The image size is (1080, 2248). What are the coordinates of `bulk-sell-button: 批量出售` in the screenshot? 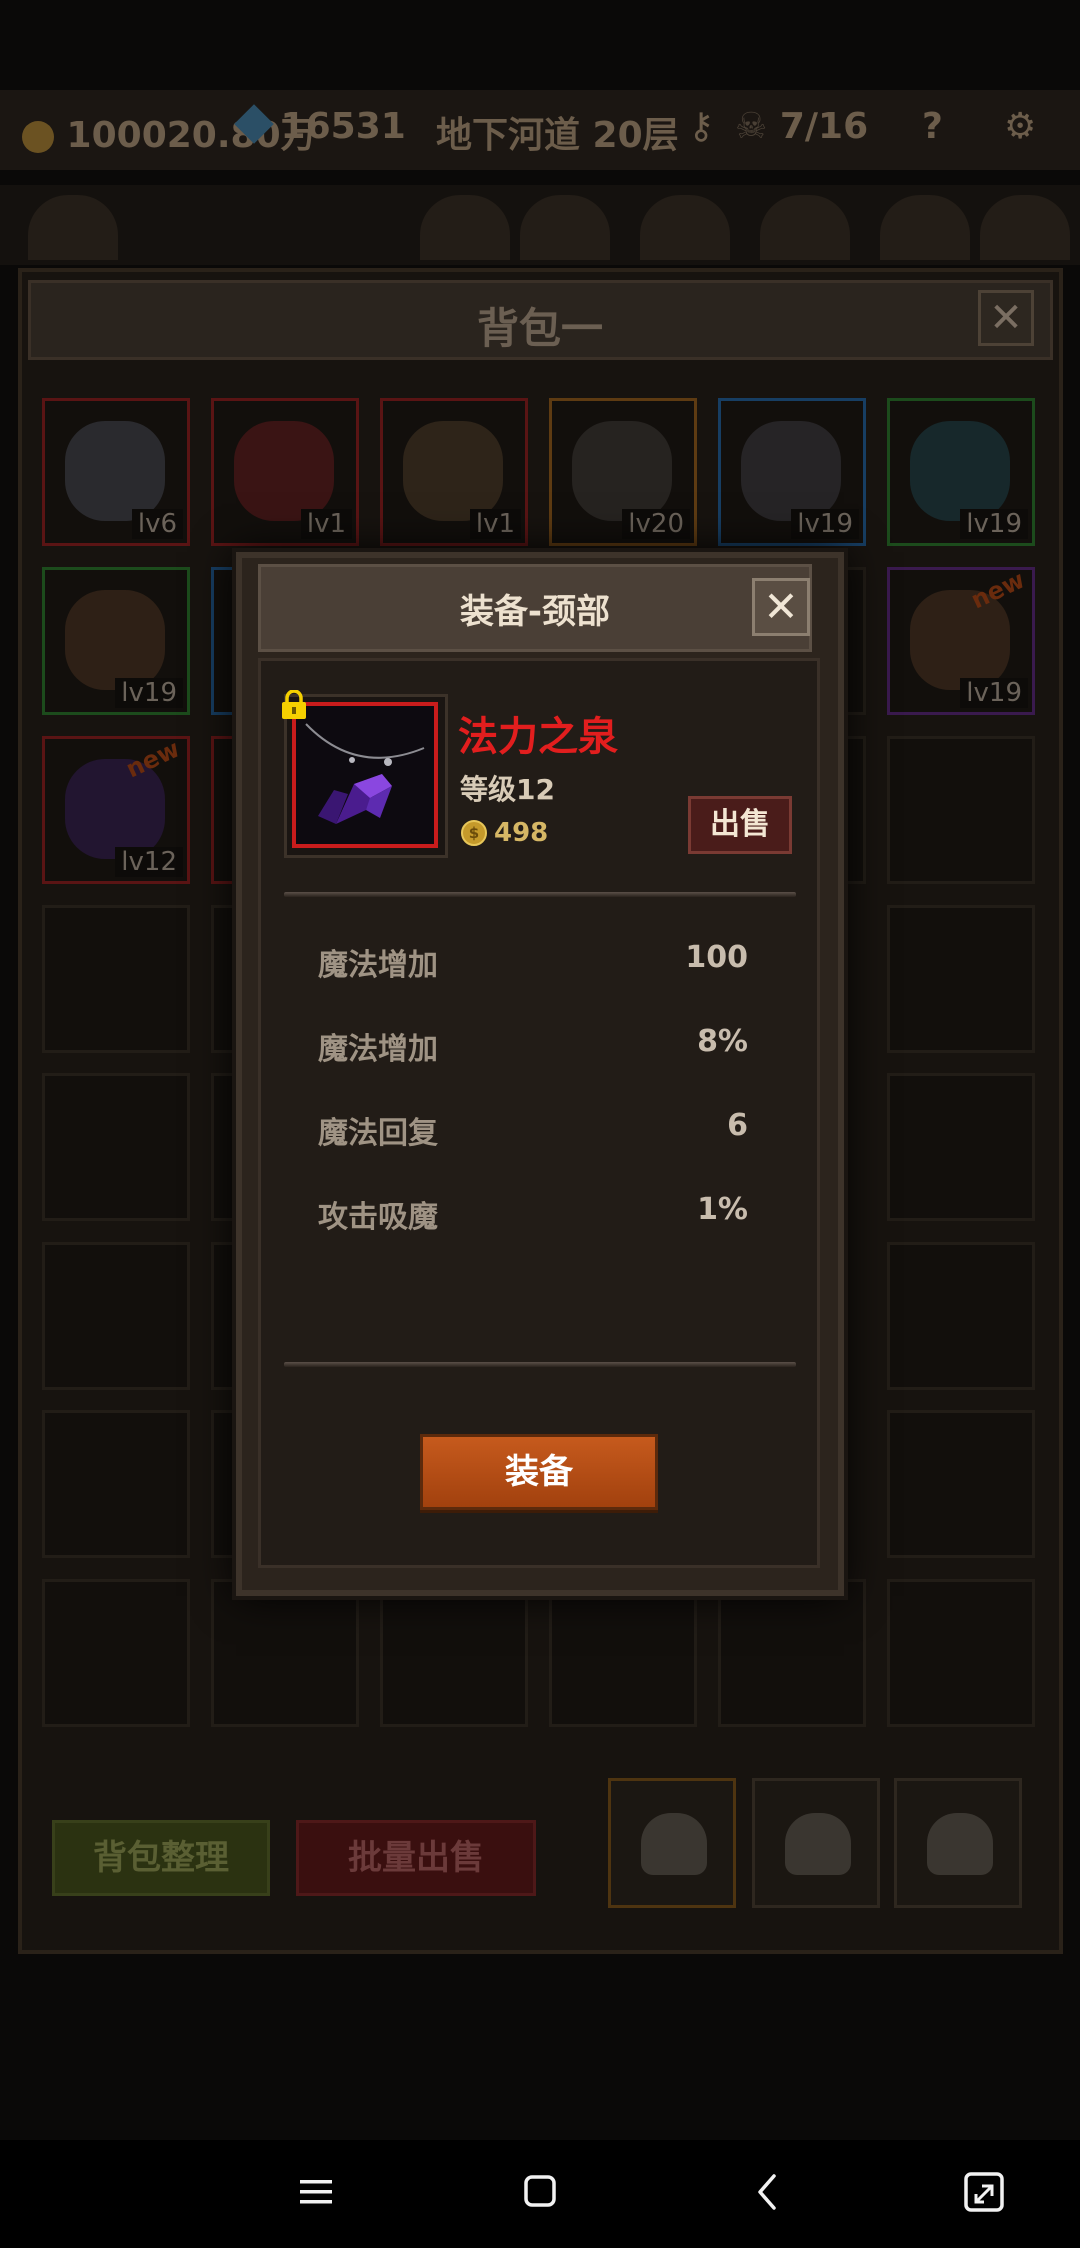 It's located at (416, 1858).